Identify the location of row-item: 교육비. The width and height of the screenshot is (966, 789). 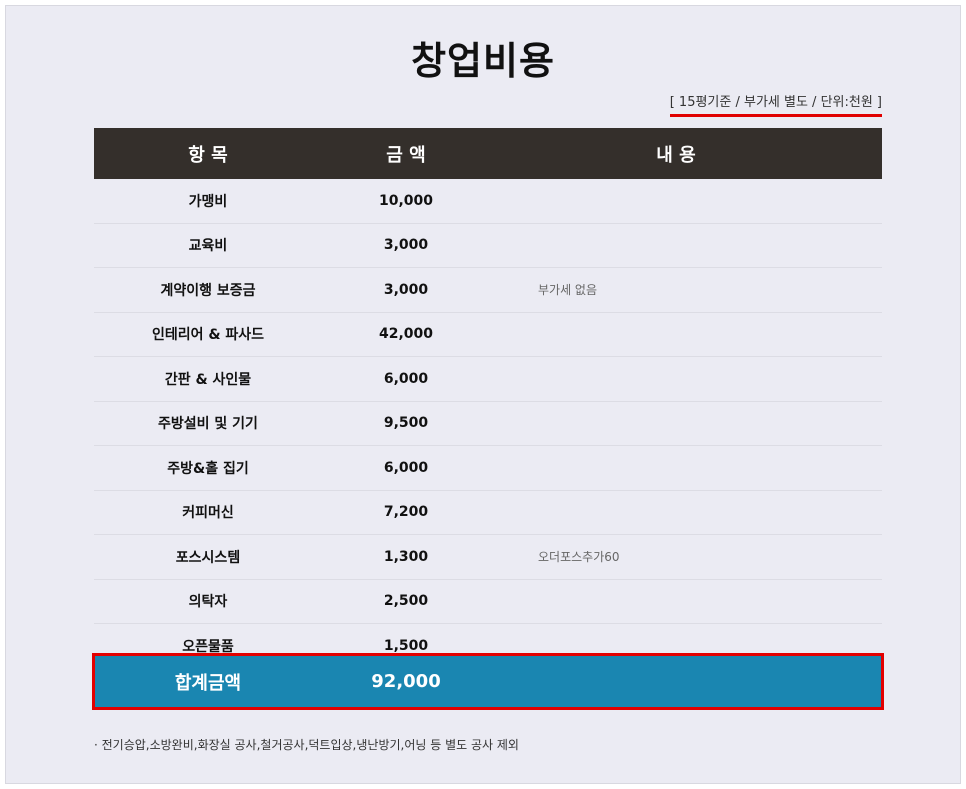
(208, 246).